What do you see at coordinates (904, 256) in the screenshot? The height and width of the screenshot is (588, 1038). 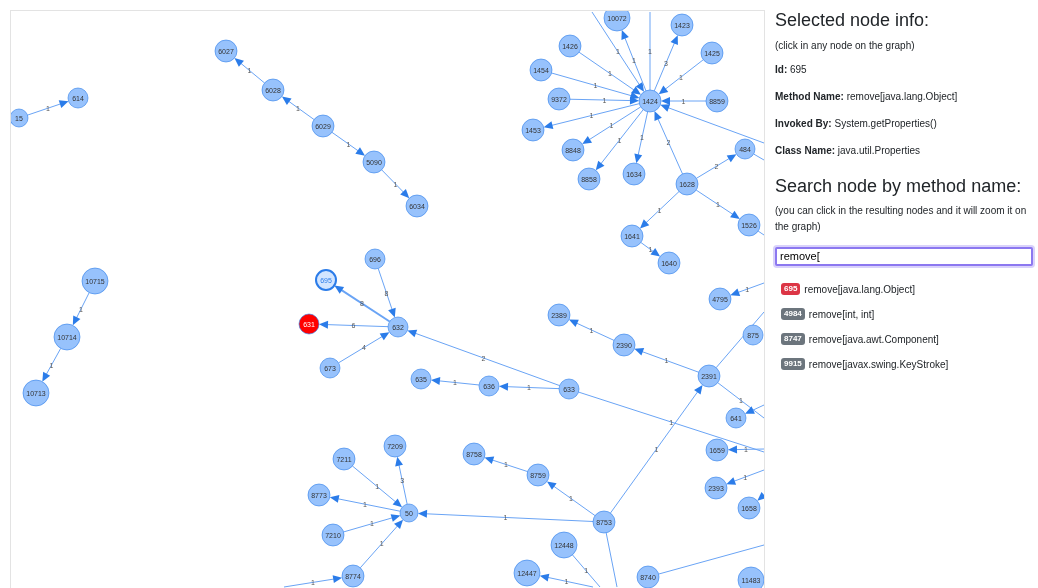 I see `search-field: remove[` at bounding box center [904, 256].